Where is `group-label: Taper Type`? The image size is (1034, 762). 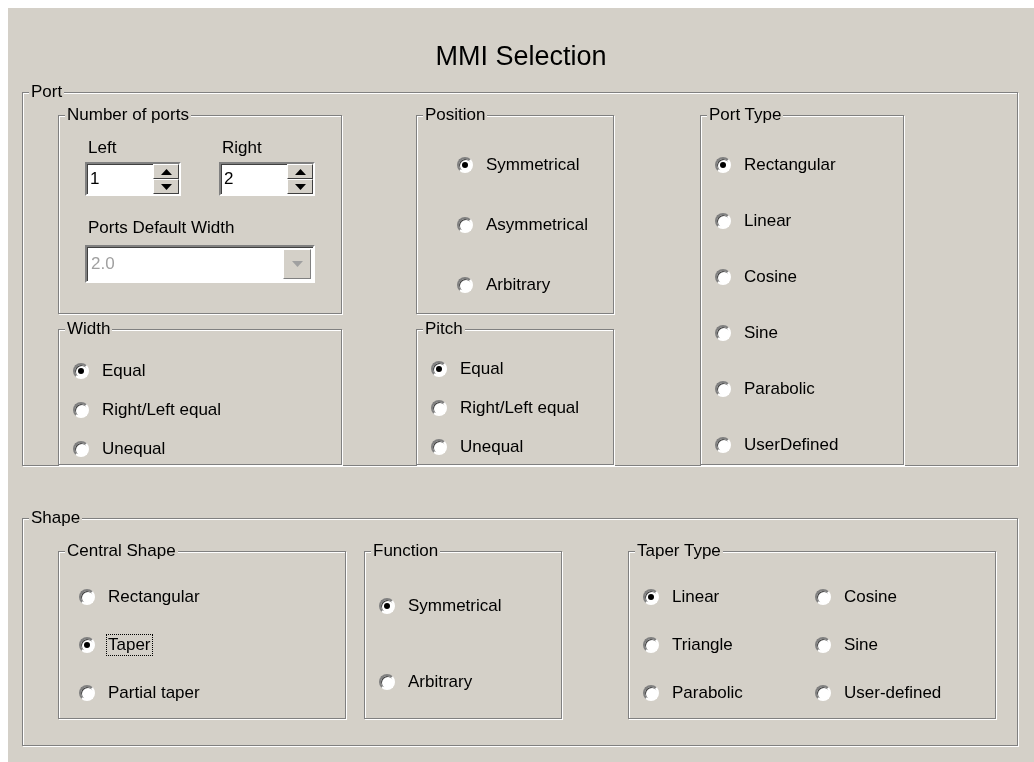 group-label: Taper Type is located at coordinates (679, 551).